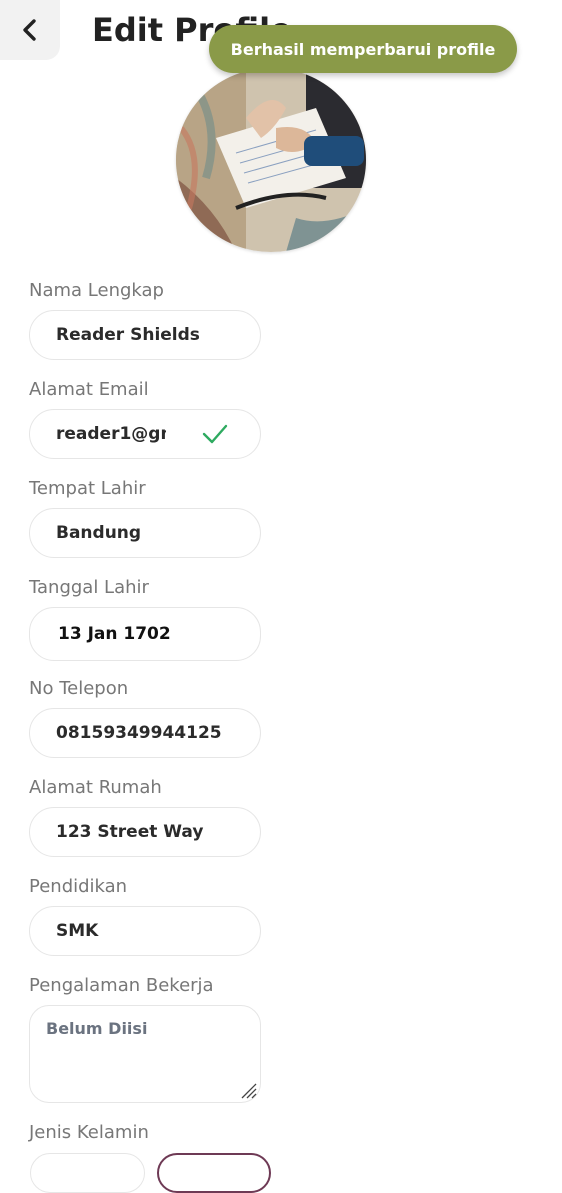 The height and width of the screenshot is (1193, 562). What do you see at coordinates (97, 1028) in the screenshot?
I see `pengalaman-bekerja-value: Belum Diisi` at bounding box center [97, 1028].